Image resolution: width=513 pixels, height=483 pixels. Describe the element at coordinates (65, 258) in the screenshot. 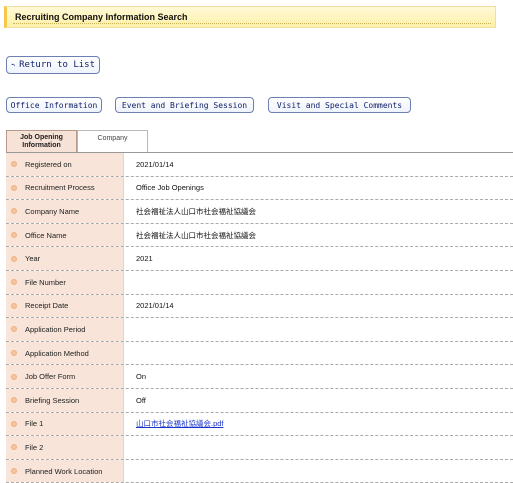

I see `field-label-cell: Year` at that location.